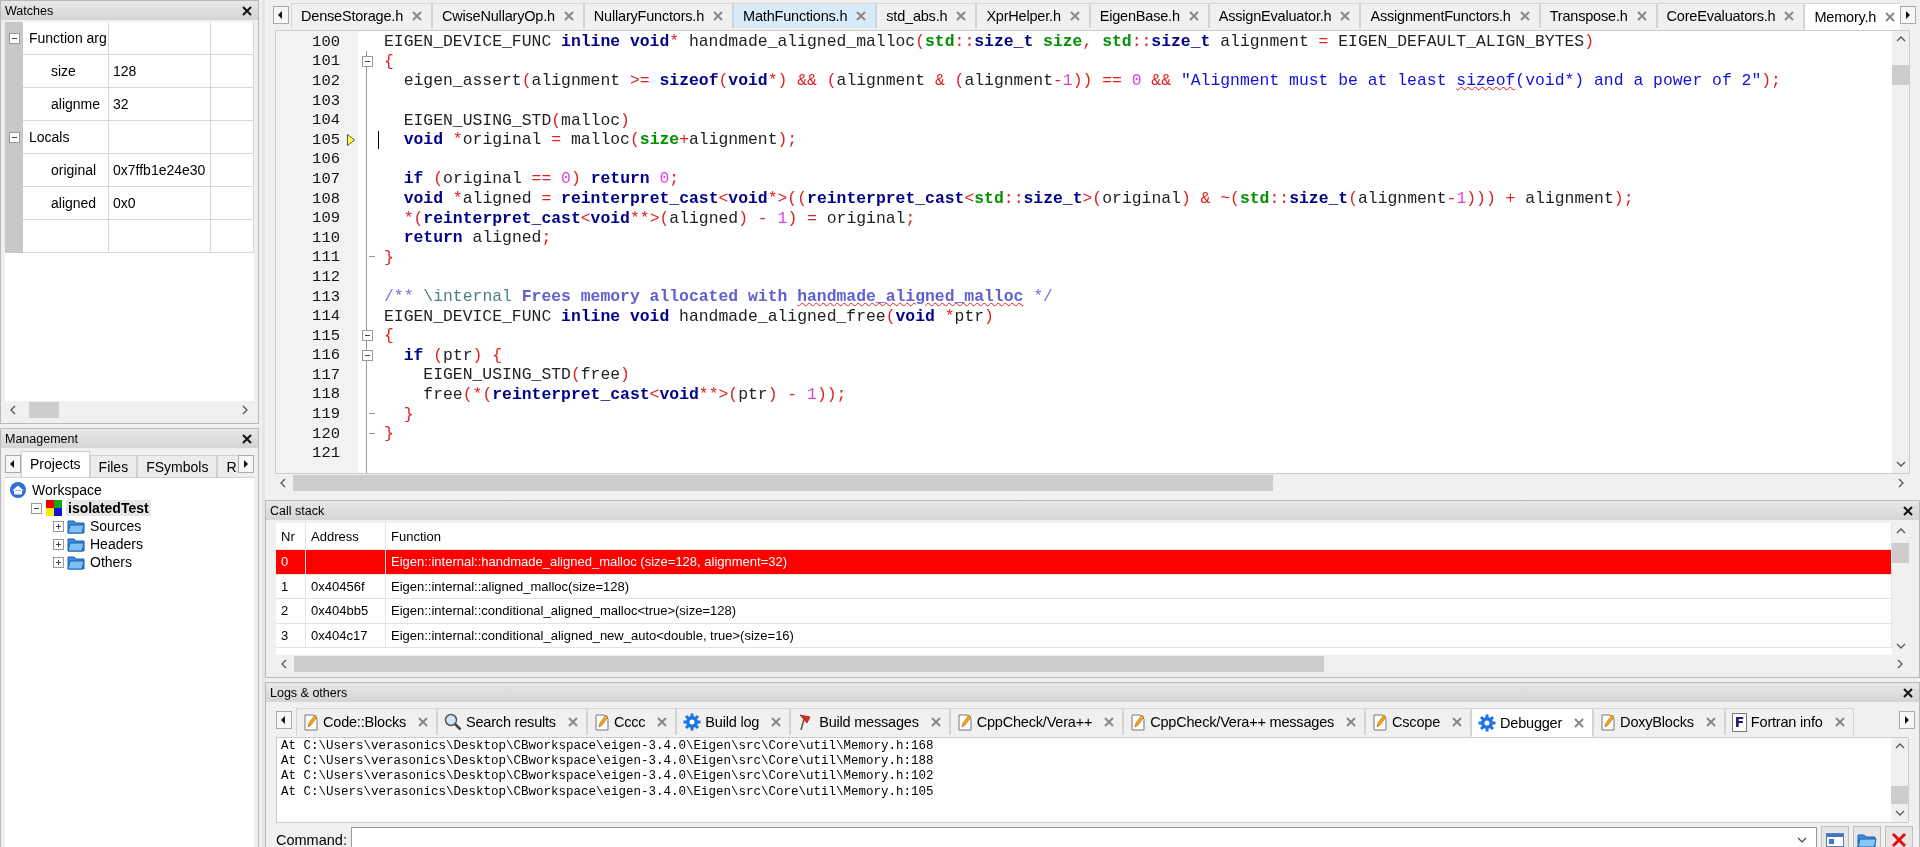 The width and height of the screenshot is (1920, 847). What do you see at coordinates (1083, 837) in the screenshot?
I see `command-field` at bounding box center [1083, 837].